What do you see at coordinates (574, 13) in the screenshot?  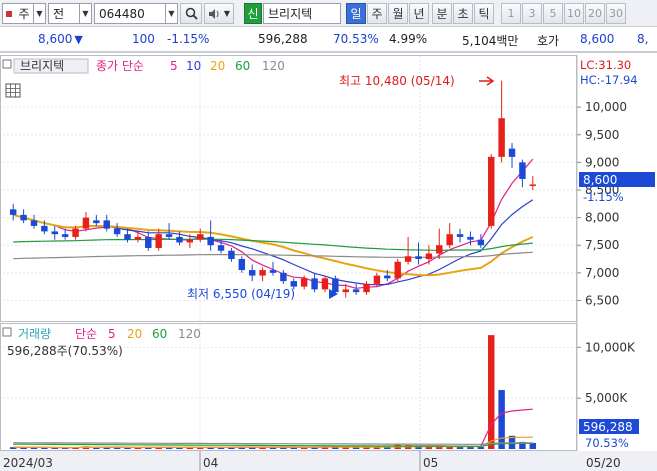 I see `interval-tab-10: 10` at bounding box center [574, 13].